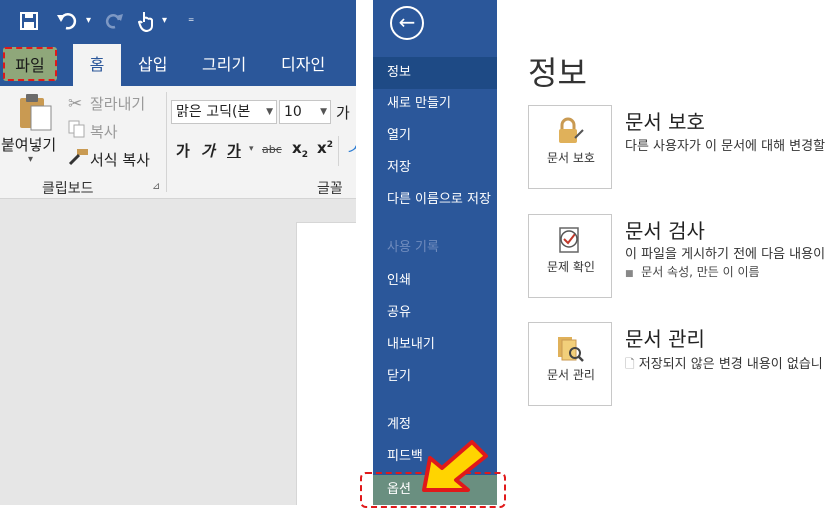 Image resolution: width=831 pixels, height=508 pixels. I want to click on inspect-document-title: 문서 검사, so click(665, 231).